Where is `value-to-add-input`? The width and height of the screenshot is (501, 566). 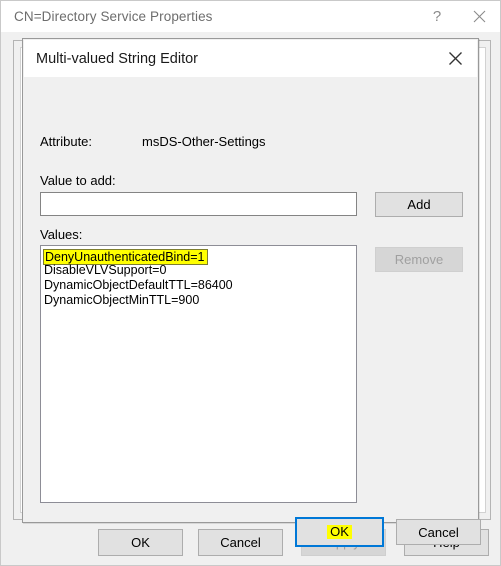
value-to-add-input is located at coordinates (198, 204).